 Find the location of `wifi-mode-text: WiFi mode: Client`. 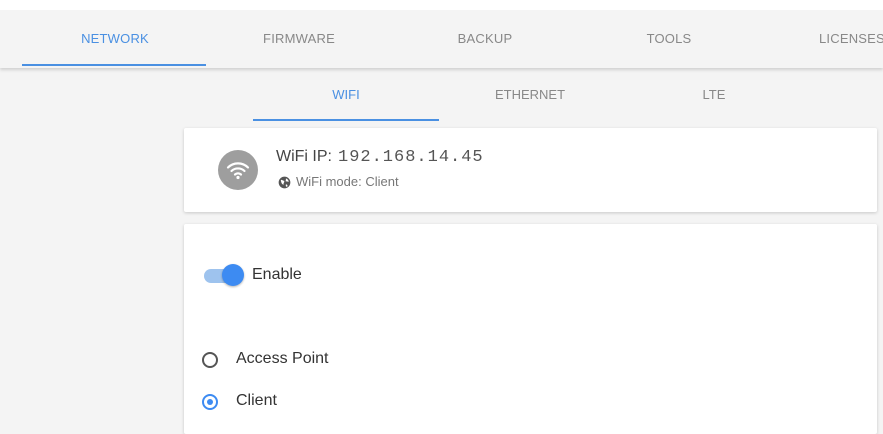

wifi-mode-text: WiFi mode: Client is located at coordinates (347, 181).